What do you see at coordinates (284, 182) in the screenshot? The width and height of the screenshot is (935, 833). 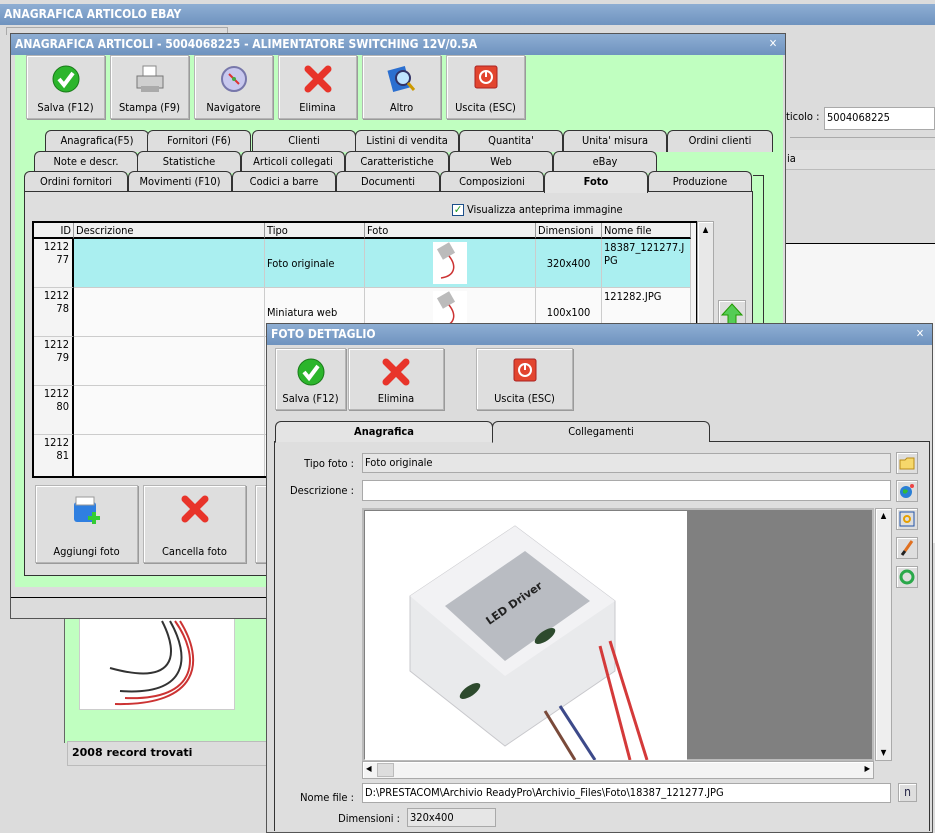 I see `tab-codici-a-barre: Codici a barre` at bounding box center [284, 182].